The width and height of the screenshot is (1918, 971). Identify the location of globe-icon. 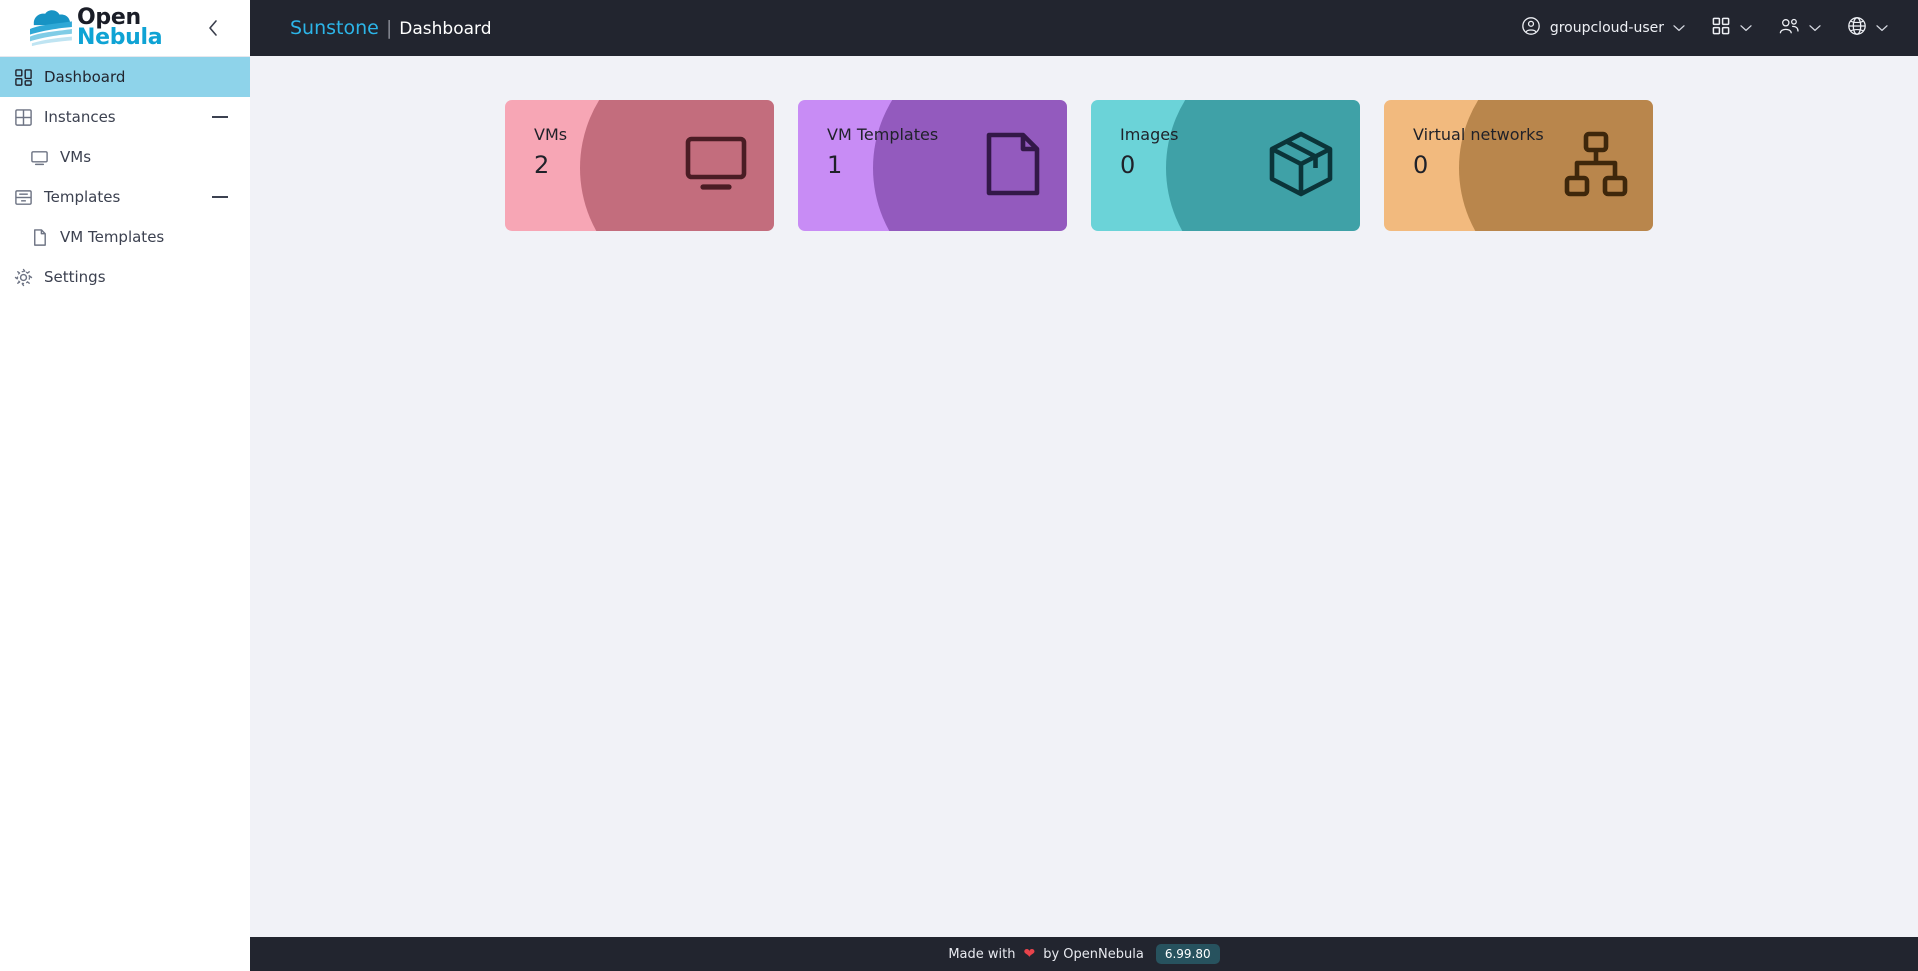
(1857, 28).